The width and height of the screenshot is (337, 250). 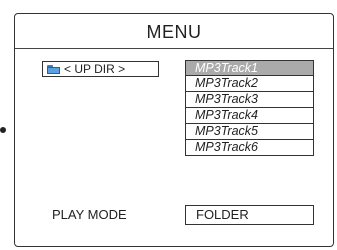 I want to click on side-bullet, so click(x=3, y=130).